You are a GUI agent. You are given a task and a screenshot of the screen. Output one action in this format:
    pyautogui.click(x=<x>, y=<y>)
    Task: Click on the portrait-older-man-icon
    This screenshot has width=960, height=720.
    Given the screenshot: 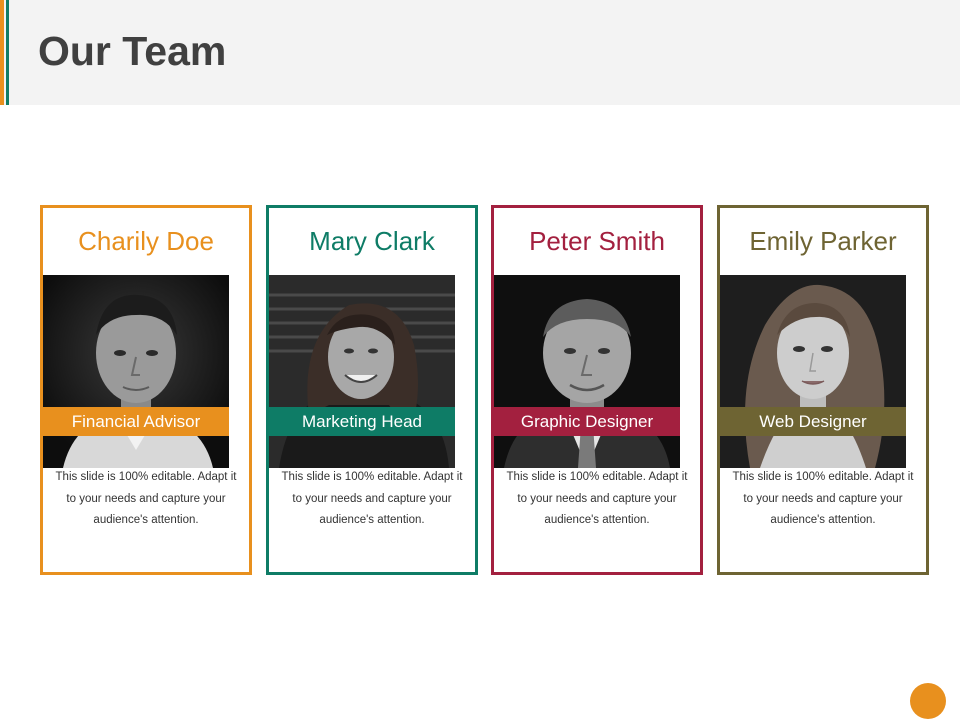 What is the action you would take?
    pyautogui.click(x=587, y=371)
    